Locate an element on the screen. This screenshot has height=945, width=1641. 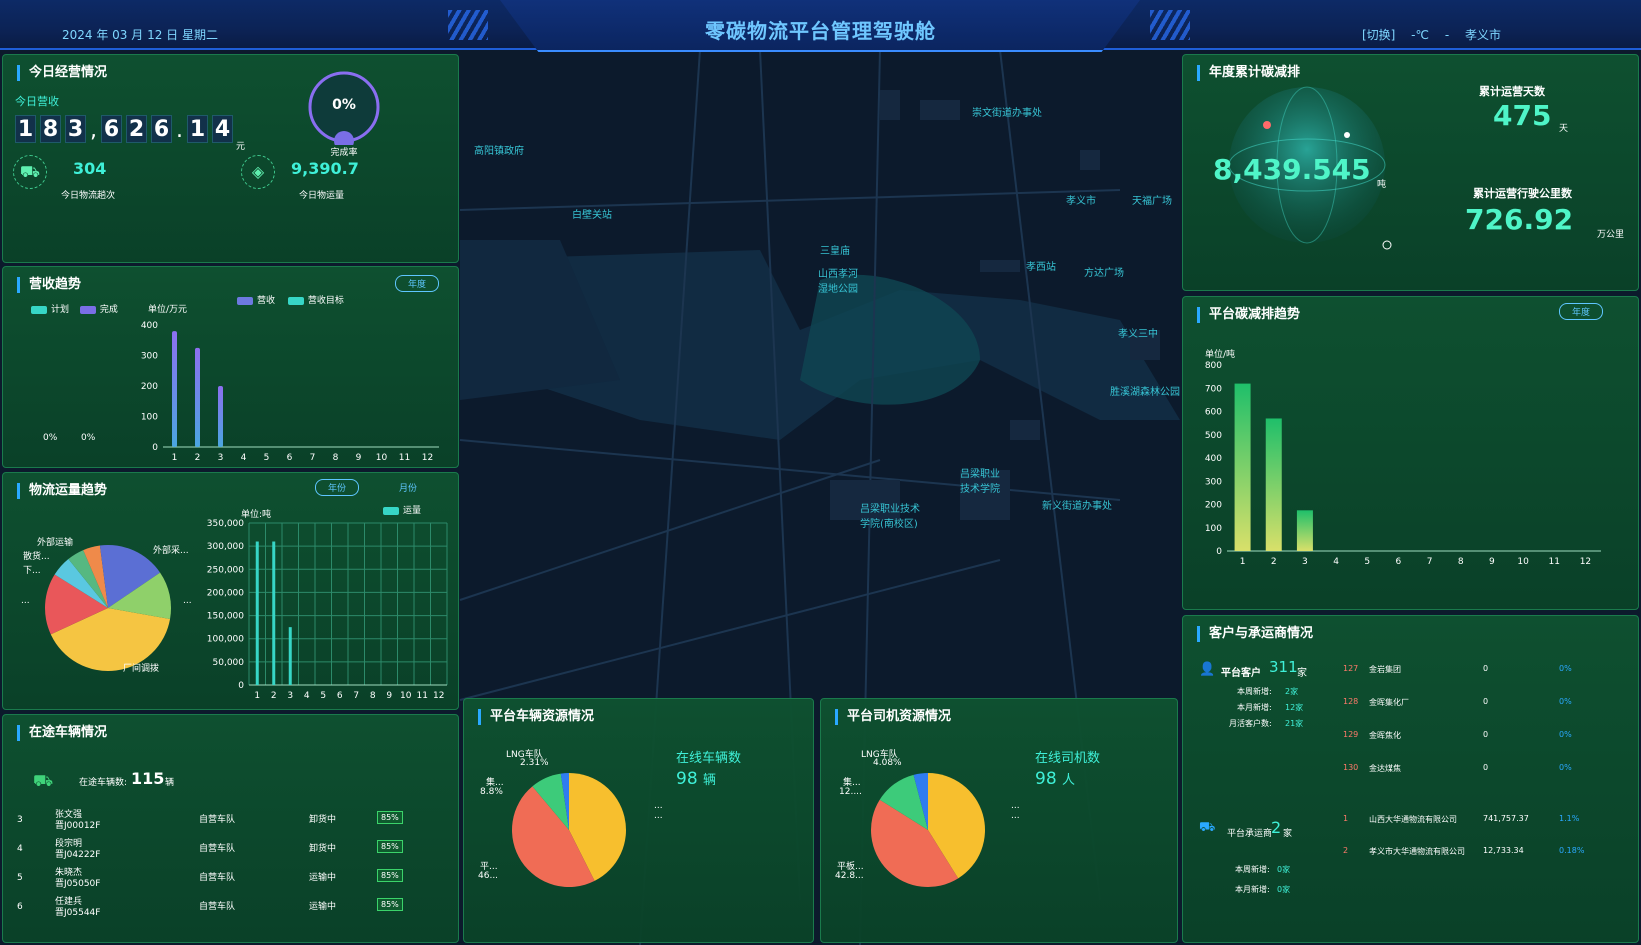
x-tick-label: 12 is located at coordinates (438, 696).